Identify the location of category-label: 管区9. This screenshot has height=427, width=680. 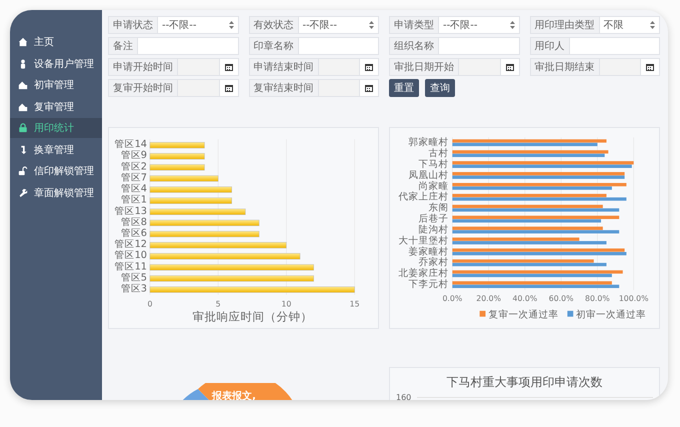
(133, 156).